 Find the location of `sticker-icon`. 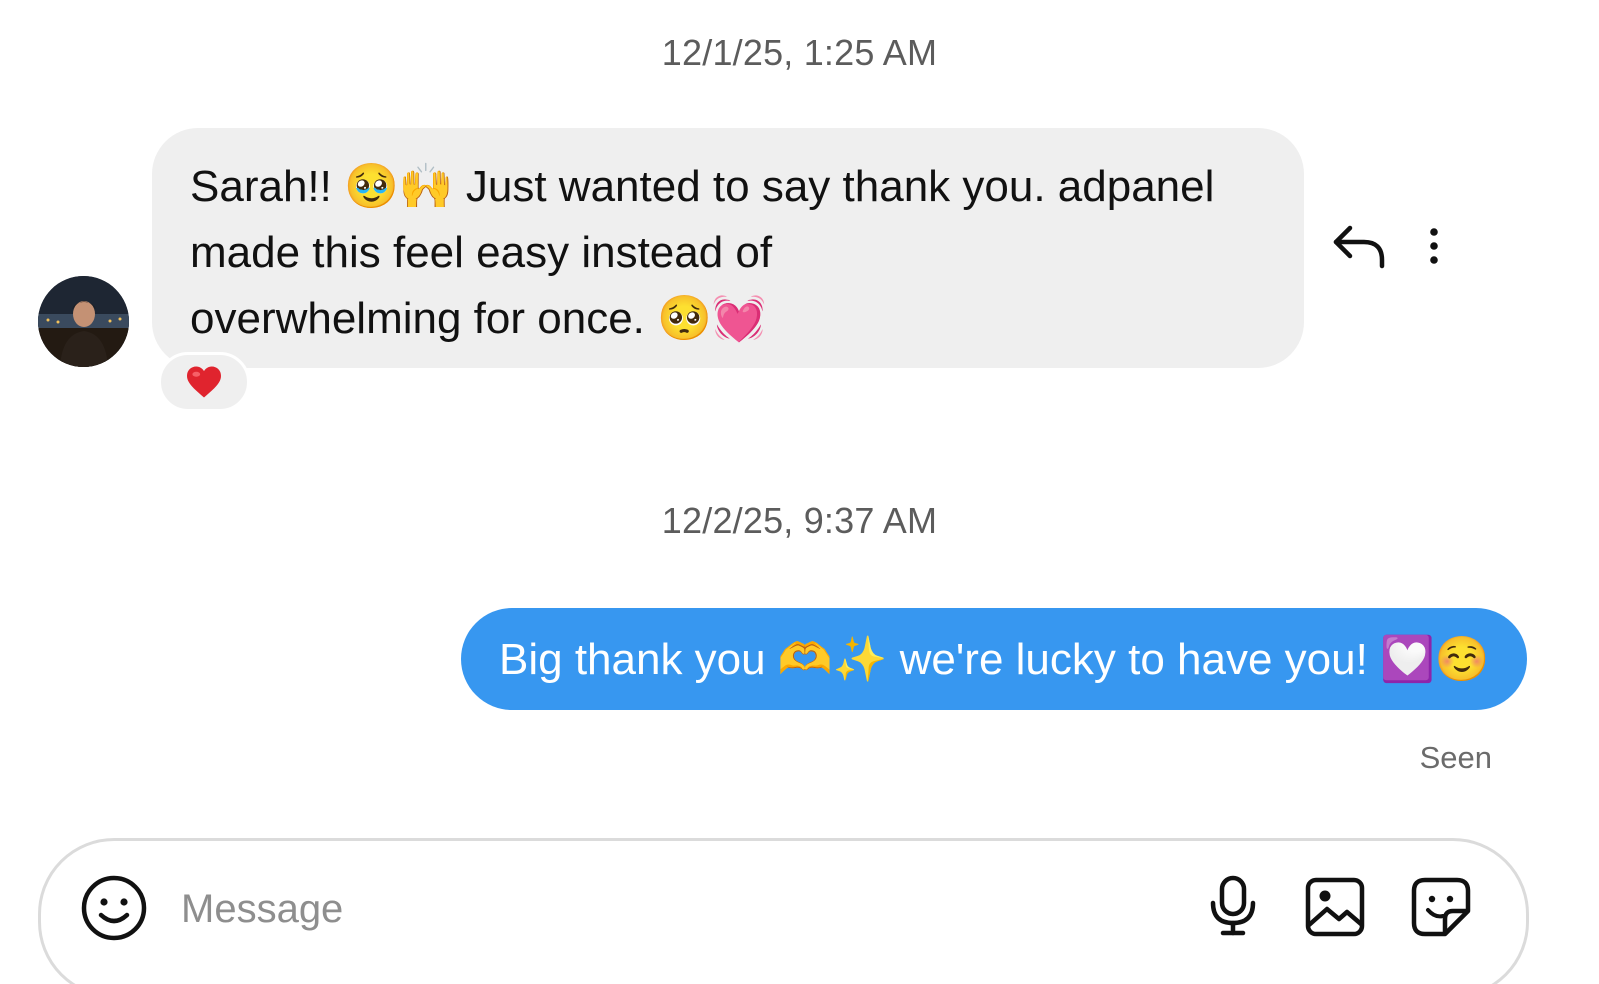

sticker-icon is located at coordinates (1441, 907).